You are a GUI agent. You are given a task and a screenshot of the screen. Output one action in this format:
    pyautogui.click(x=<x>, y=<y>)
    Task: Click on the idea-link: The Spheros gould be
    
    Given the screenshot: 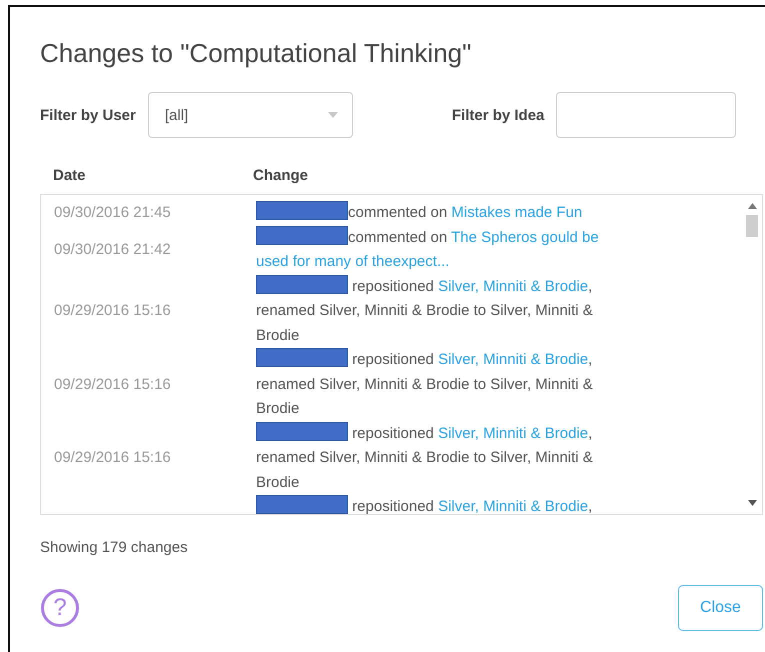 What is the action you would take?
    pyautogui.click(x=525, y=237)
    